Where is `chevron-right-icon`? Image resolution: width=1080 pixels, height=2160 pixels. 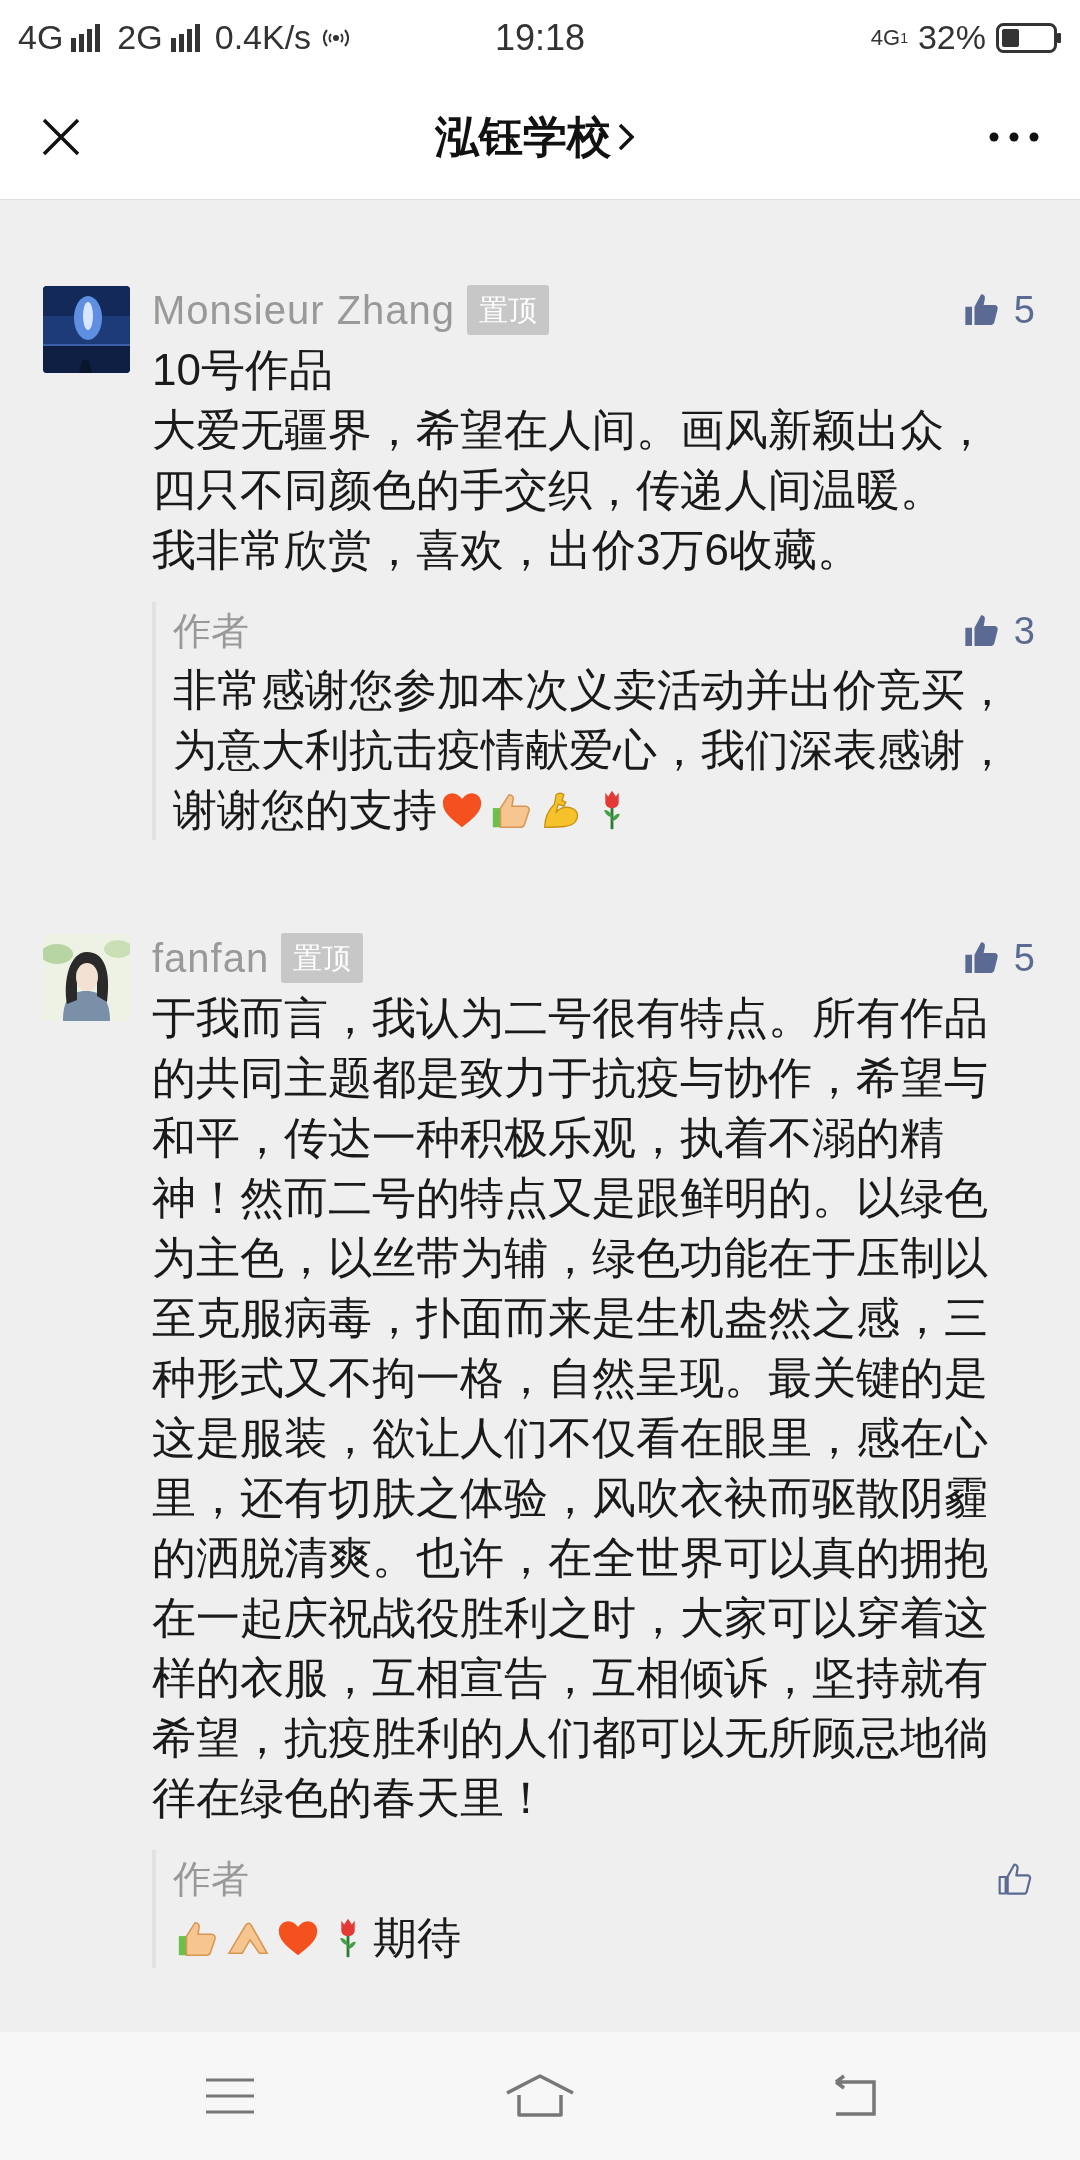 chevron-right-icon is located at coordinates (626, 137).